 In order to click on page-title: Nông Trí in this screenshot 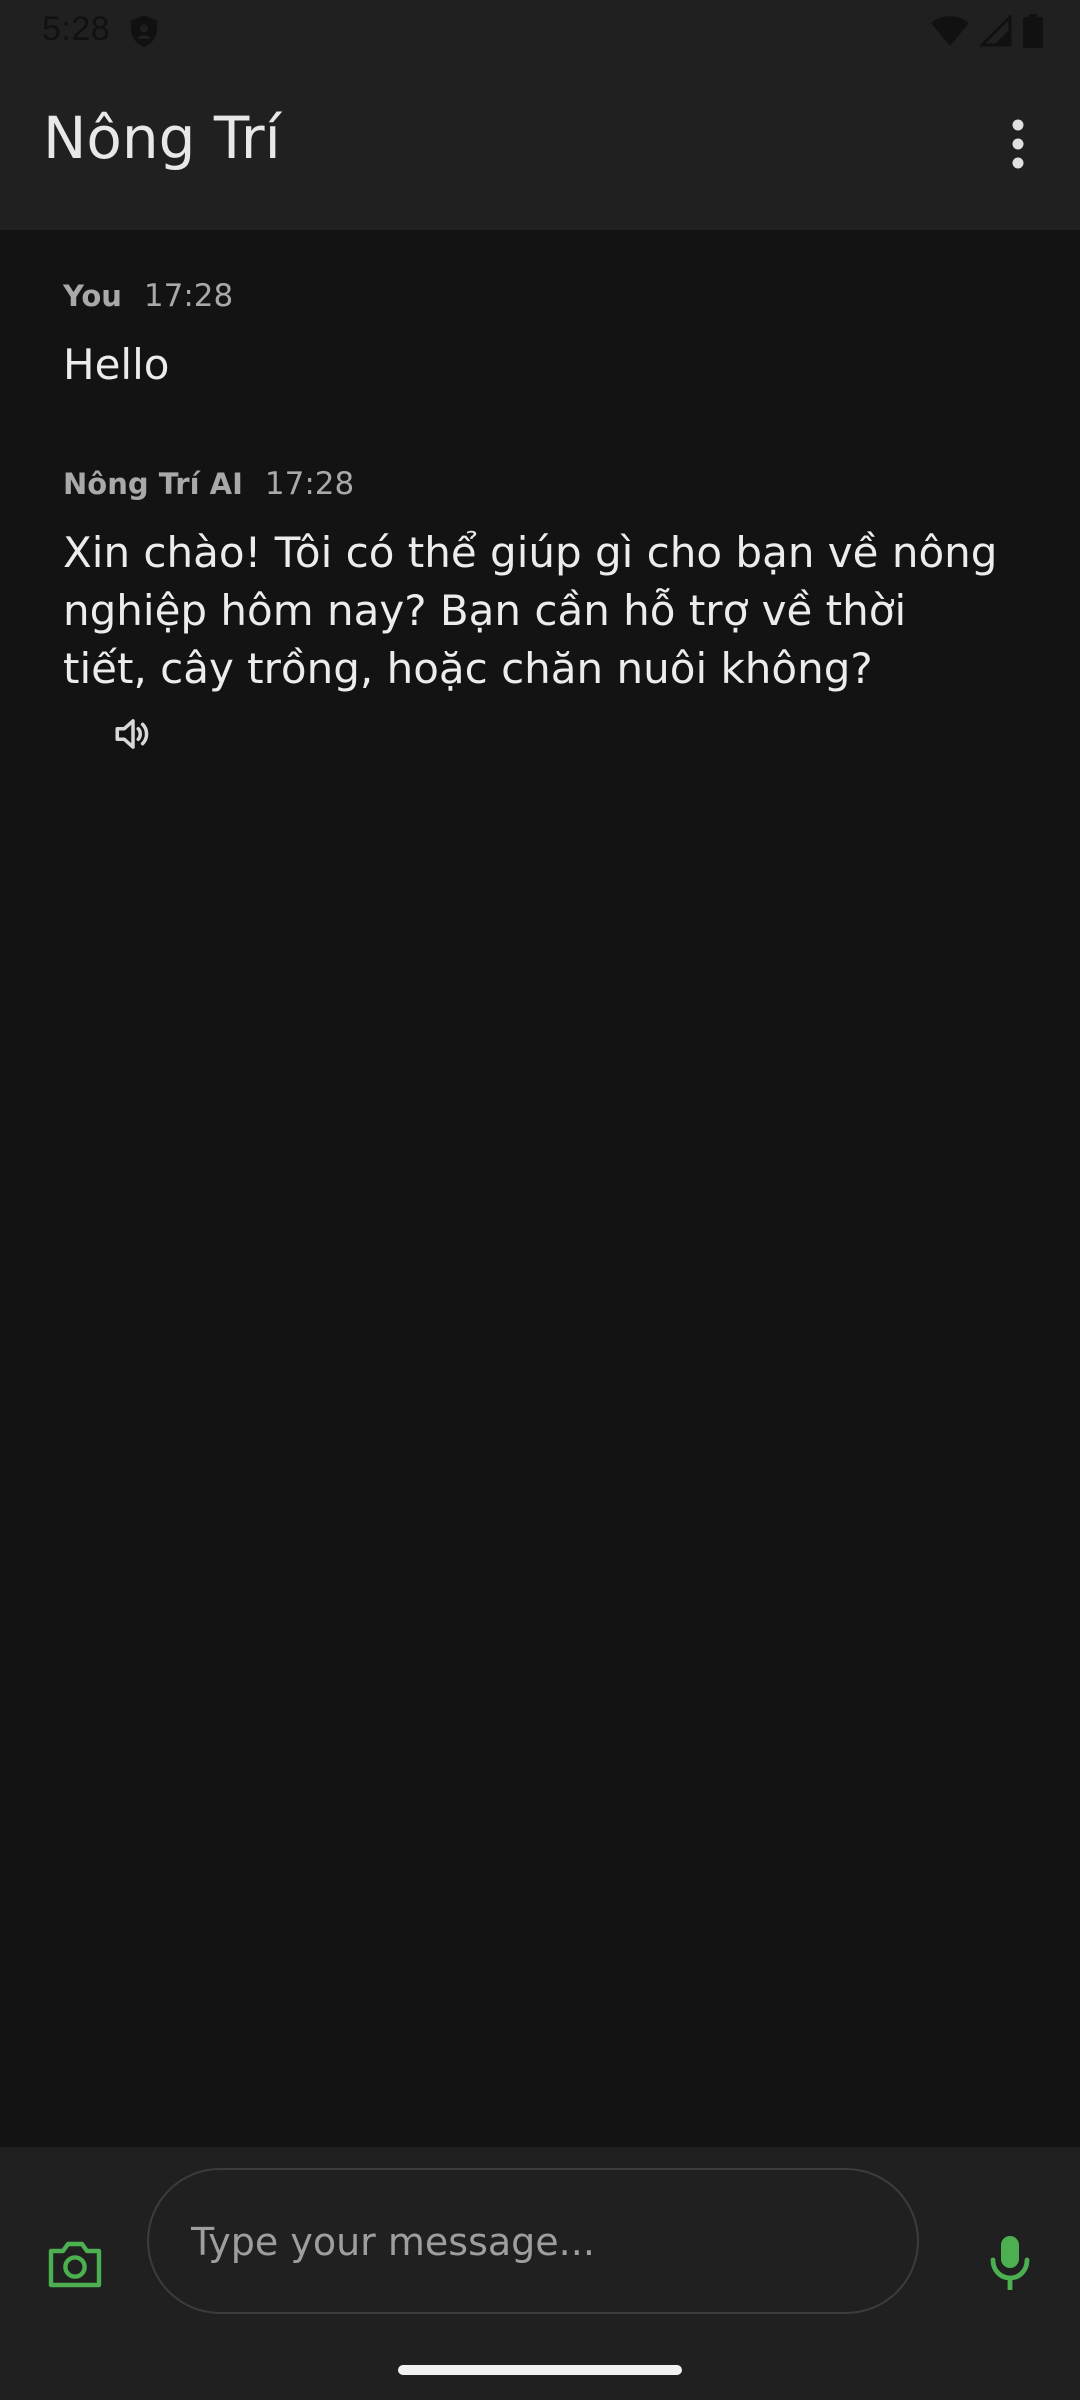, I will do `click(162, 138)`.